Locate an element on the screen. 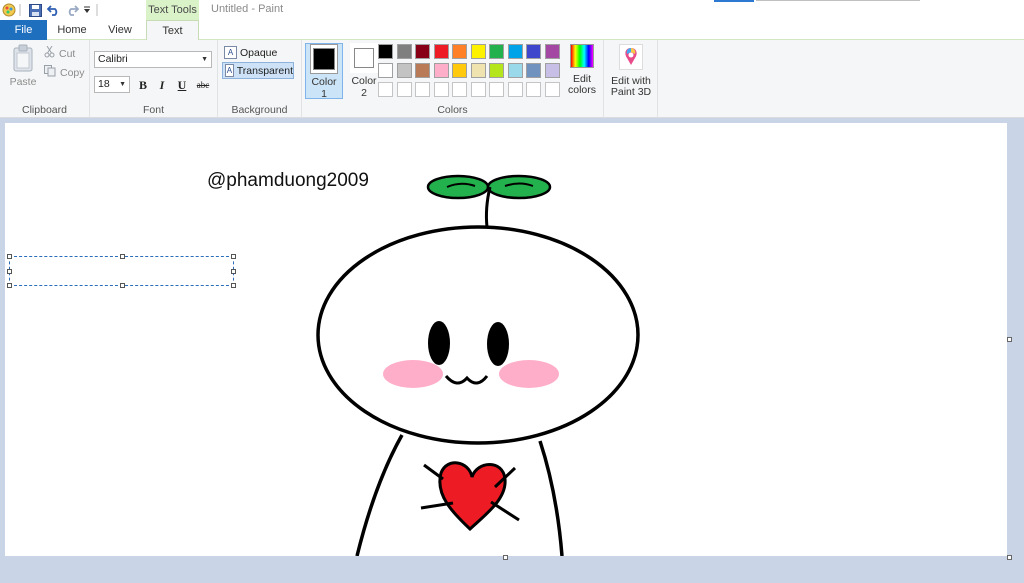  background-group: A Opaque A Transparent Background is located at coordinates (260, 79).